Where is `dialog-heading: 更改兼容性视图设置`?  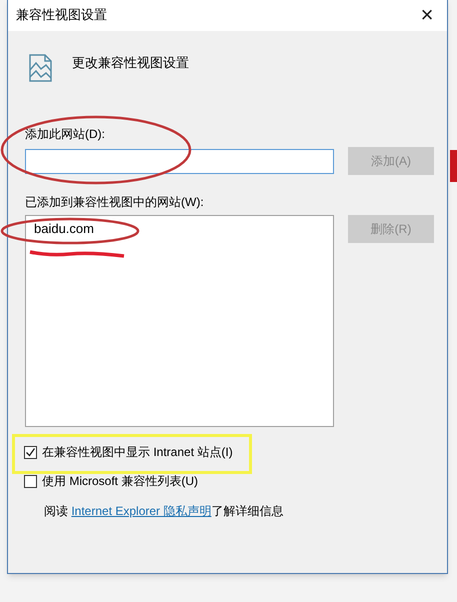
dialog-heading: 更改兼容性视图设置 is located at coordinates (130, 63).